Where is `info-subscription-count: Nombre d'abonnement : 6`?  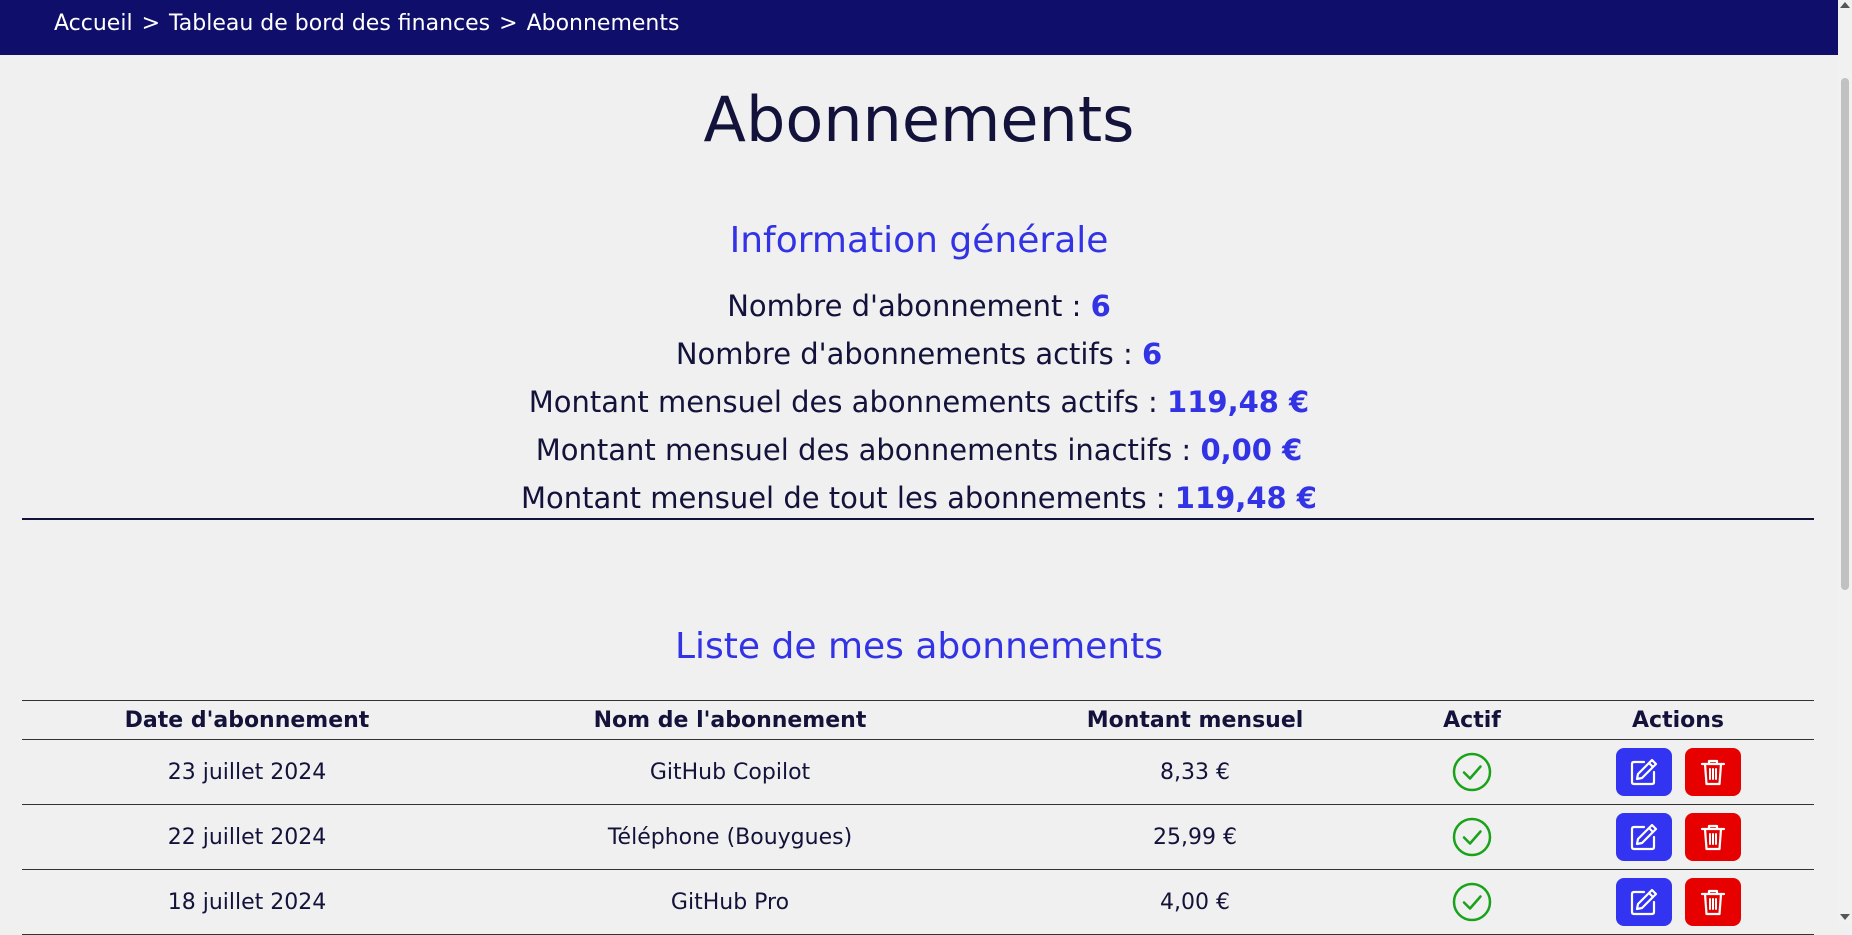
info-subscription-count: Nombre d'abonnement : 6 is located at coordinates (919, 306).